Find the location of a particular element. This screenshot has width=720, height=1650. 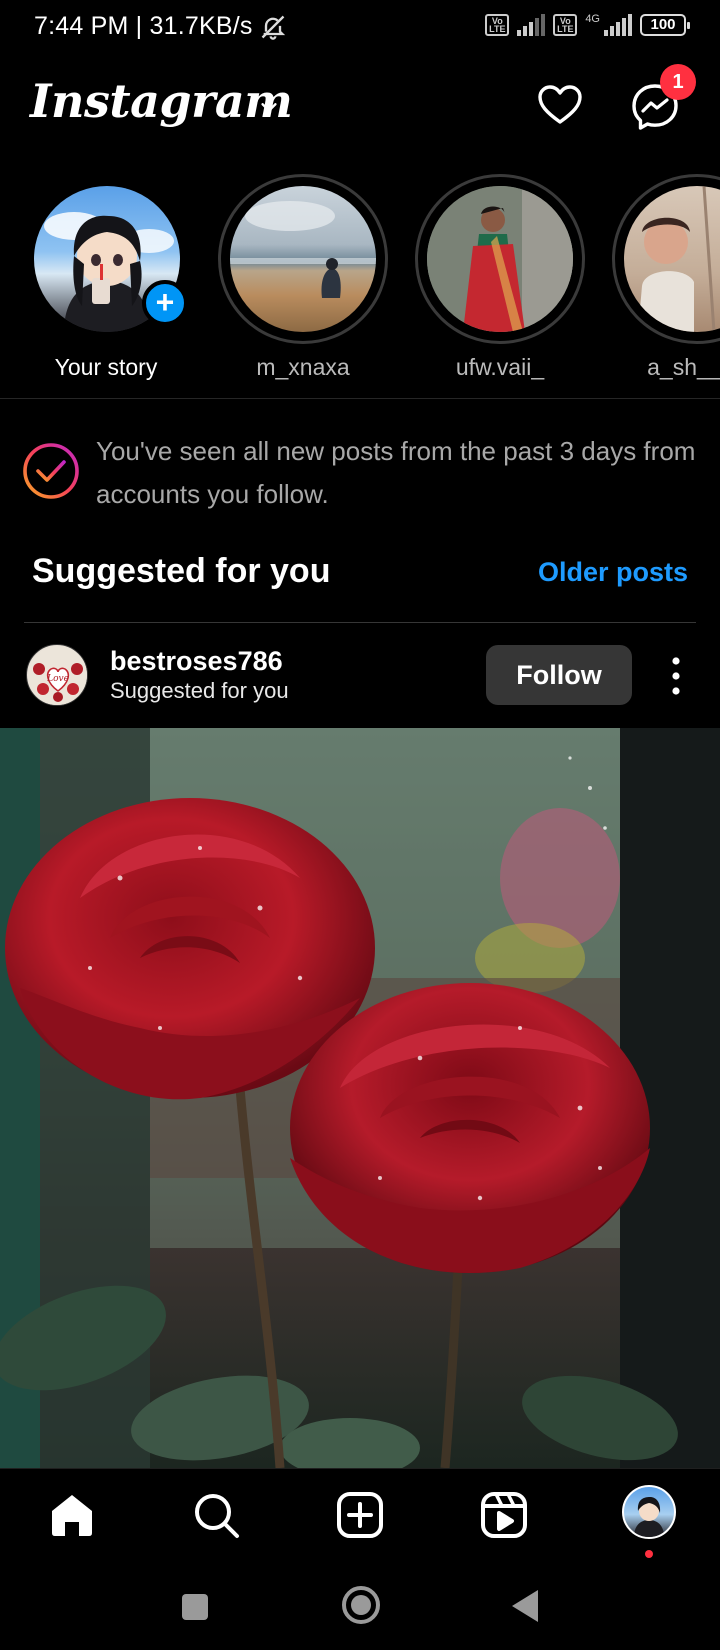

home-icon is located at coordinates (72, 1515).